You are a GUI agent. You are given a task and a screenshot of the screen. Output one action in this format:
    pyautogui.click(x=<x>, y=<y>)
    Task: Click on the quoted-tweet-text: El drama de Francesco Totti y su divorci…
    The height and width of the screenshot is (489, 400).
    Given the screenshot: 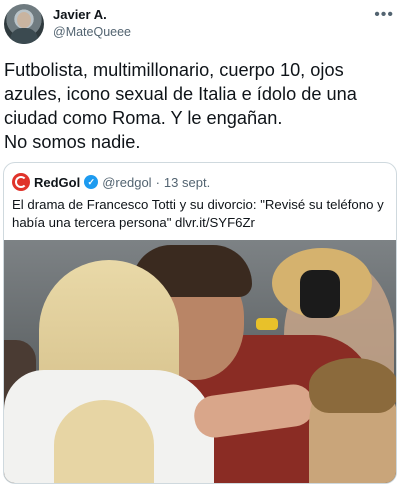 What is the action you would take?
    pyautogui.click(x=198, y=213)
    